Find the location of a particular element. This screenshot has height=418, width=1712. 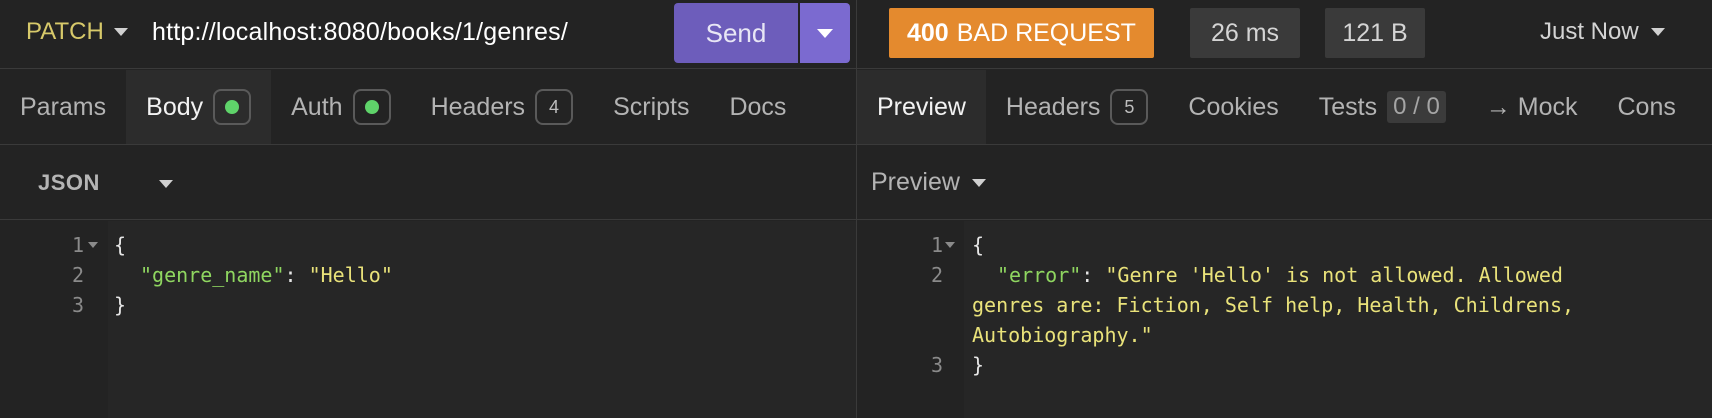

code-line: "genre_name": "Hello" is located at coordinates (266, 275).